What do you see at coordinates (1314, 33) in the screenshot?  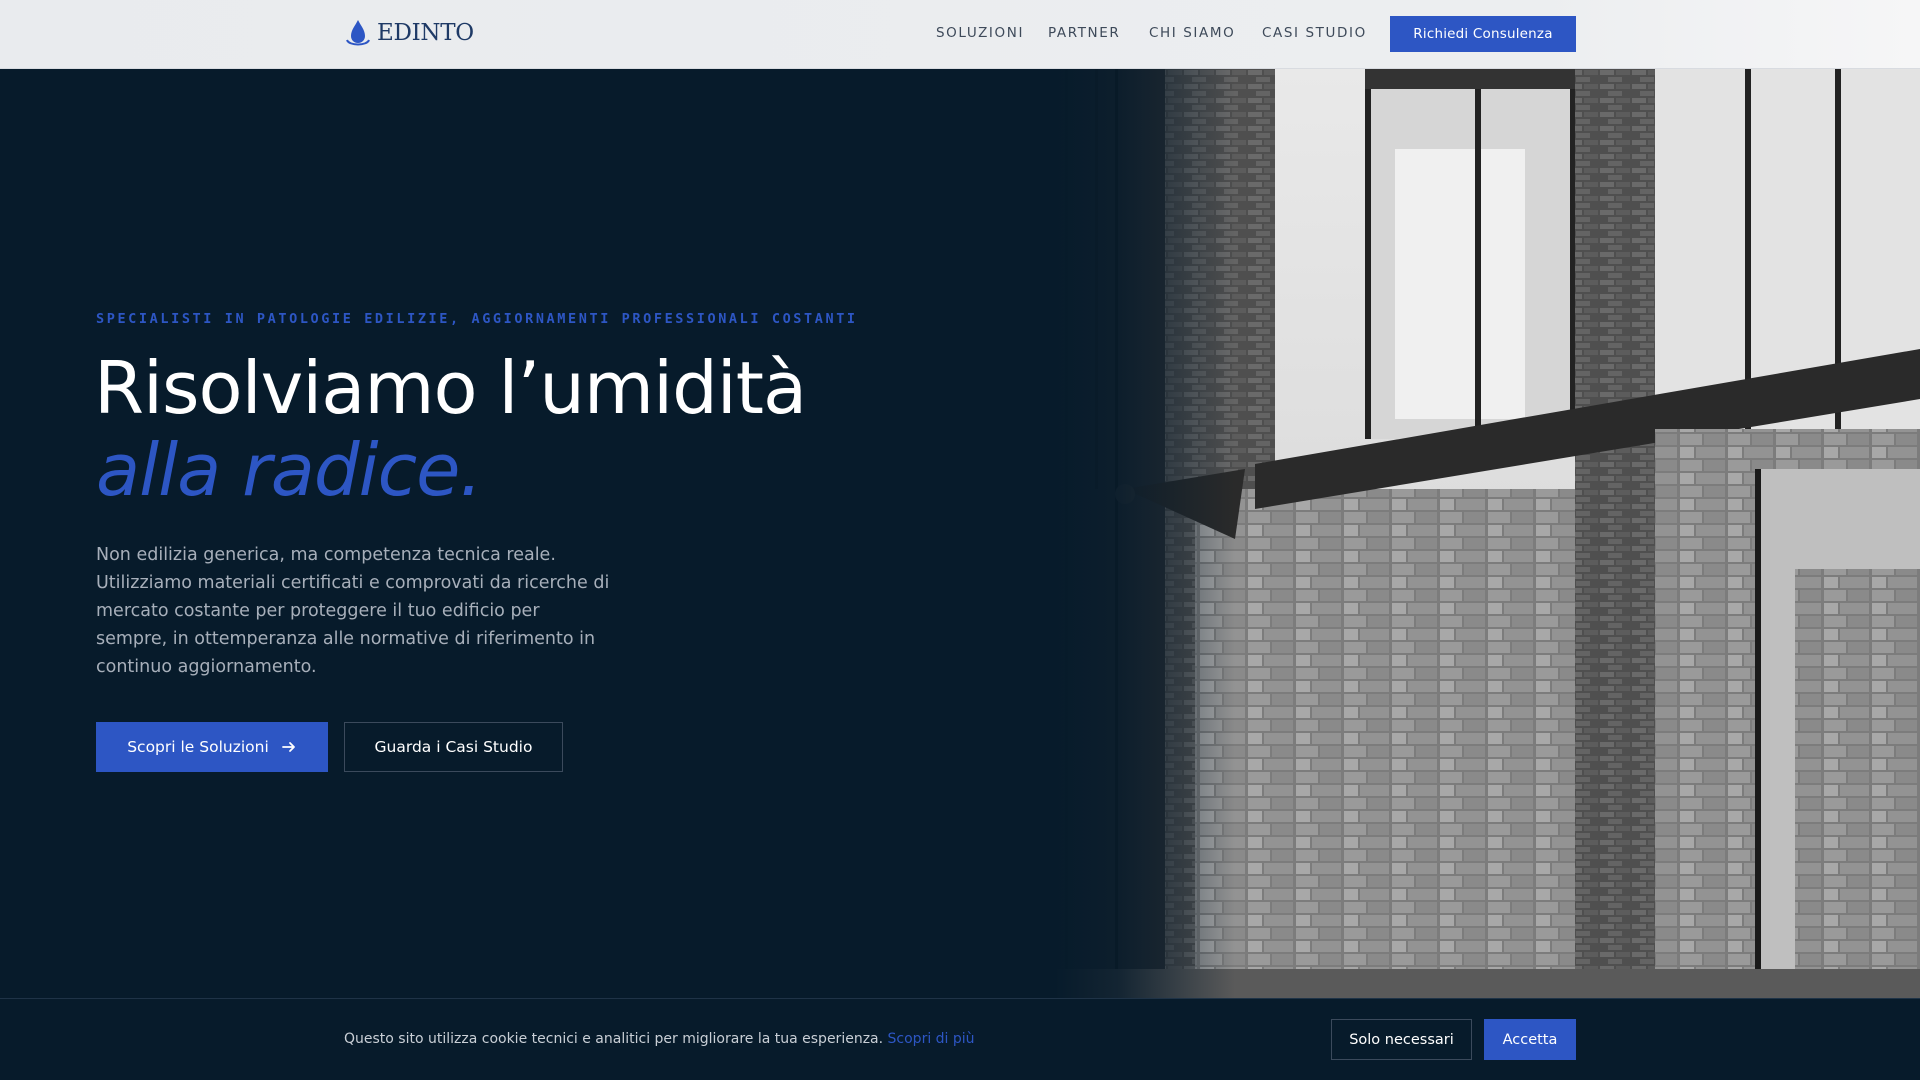 I see `nav-item-casi-studio: CASI STUDIO` at bounding box center [1314, 33].